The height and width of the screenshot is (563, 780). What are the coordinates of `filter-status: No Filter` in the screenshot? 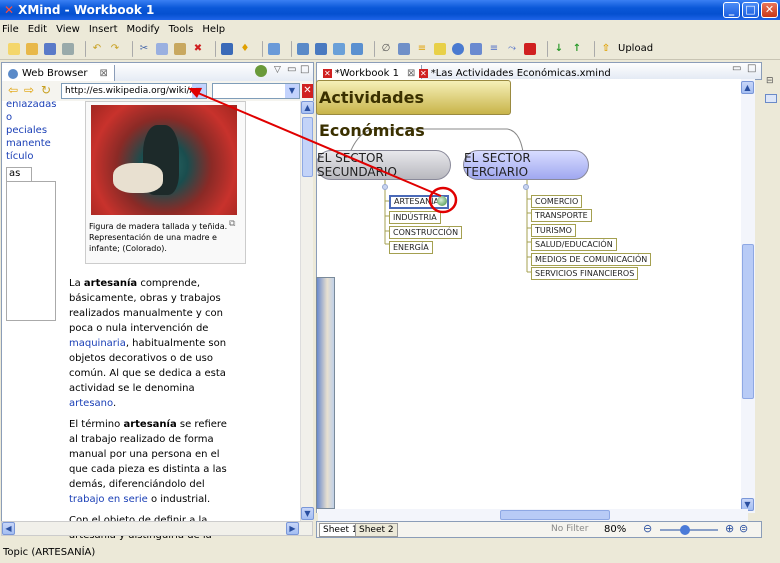 It's located at (569, 529).